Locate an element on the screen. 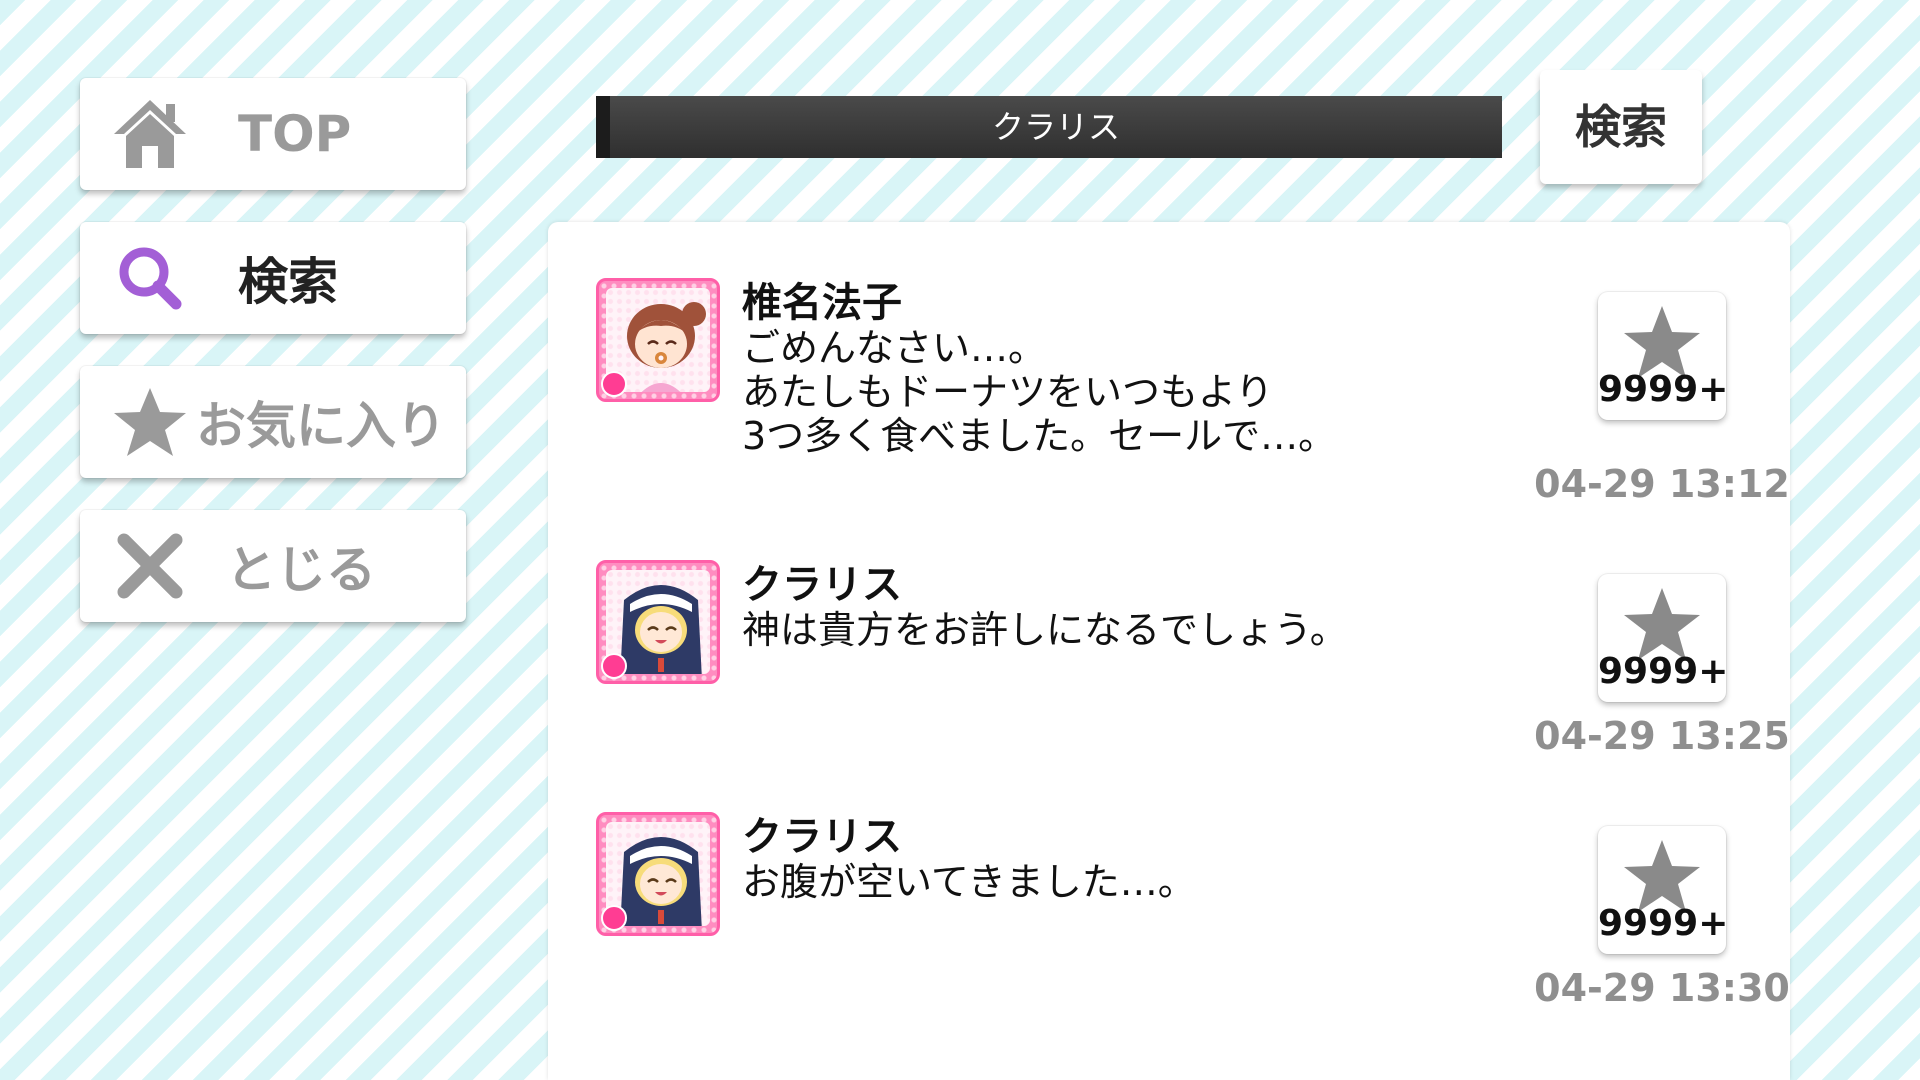 The image size is (1920, 1080). sidebar-close-label: とじる is located at coordinates (301, 570).